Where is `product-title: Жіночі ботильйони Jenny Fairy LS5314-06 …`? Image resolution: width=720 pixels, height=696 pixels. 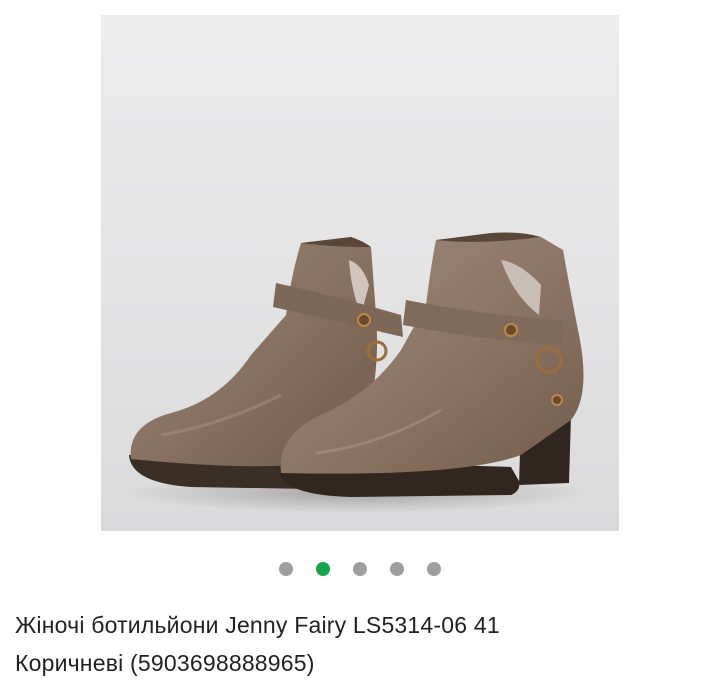
product-title: Жіночі ботильйони Jenny Fairy LS5314-06 … is located at coordinates (360, 644).